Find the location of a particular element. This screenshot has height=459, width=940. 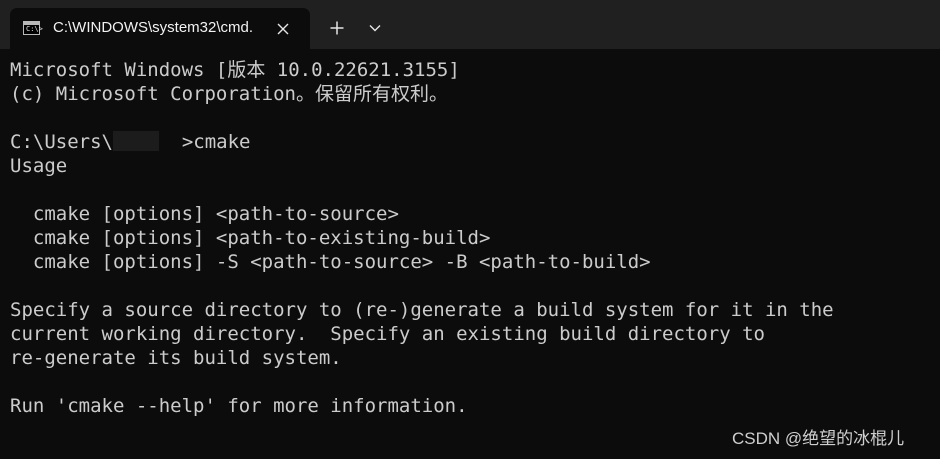

usage-heading: Usage is located at coordinates (39, 166).